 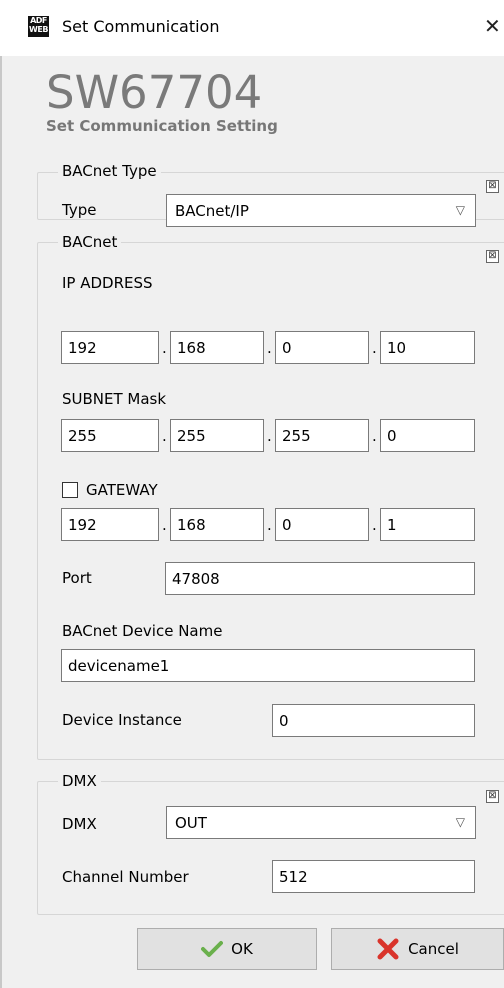 I want to click on port-input: 47808, so click(x=320, y=578).